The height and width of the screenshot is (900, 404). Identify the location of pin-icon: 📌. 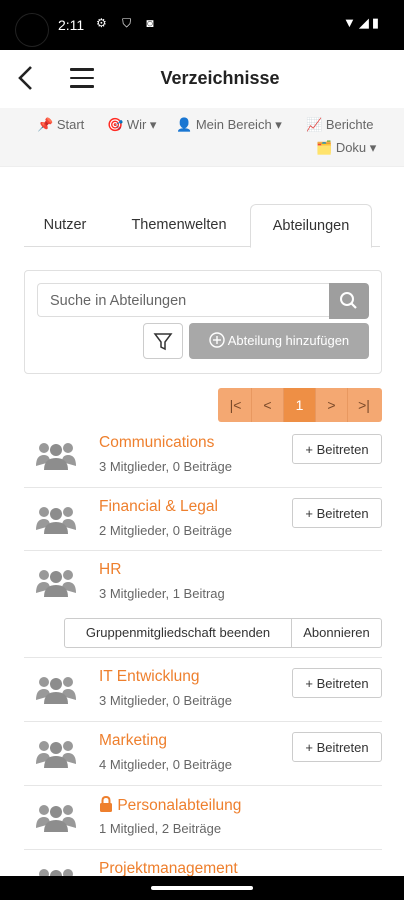
(45, 124).